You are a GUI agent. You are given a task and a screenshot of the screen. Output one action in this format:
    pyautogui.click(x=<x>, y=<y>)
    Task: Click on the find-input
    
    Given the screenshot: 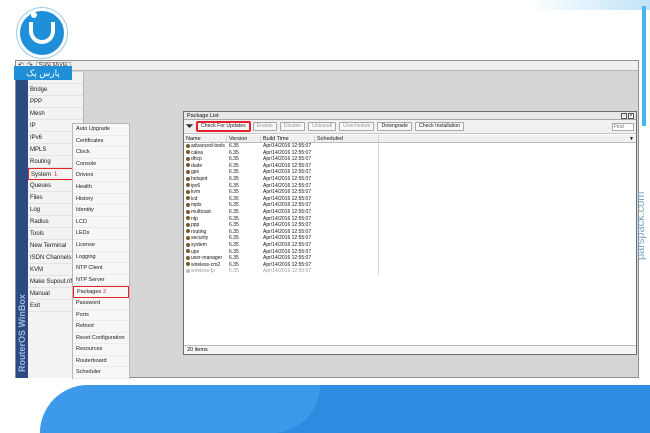 What is the action you would take?
    pyautogui.click(x=623, y=127)
    